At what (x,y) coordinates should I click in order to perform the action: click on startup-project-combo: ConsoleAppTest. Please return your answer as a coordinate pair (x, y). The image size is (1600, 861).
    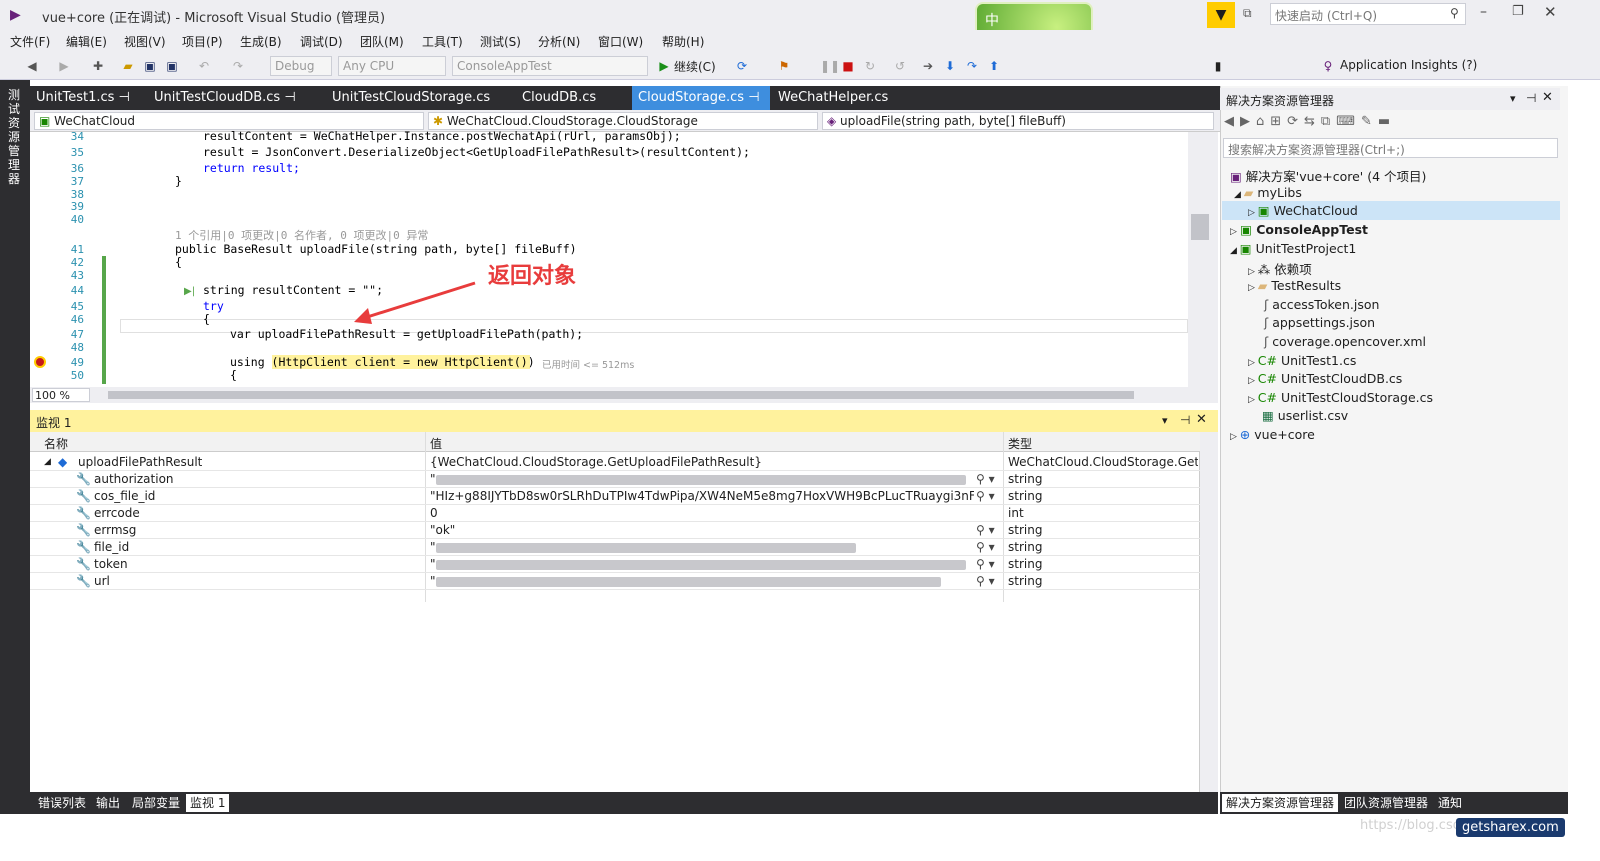
    Looking at the image, I should click on (550, 66).